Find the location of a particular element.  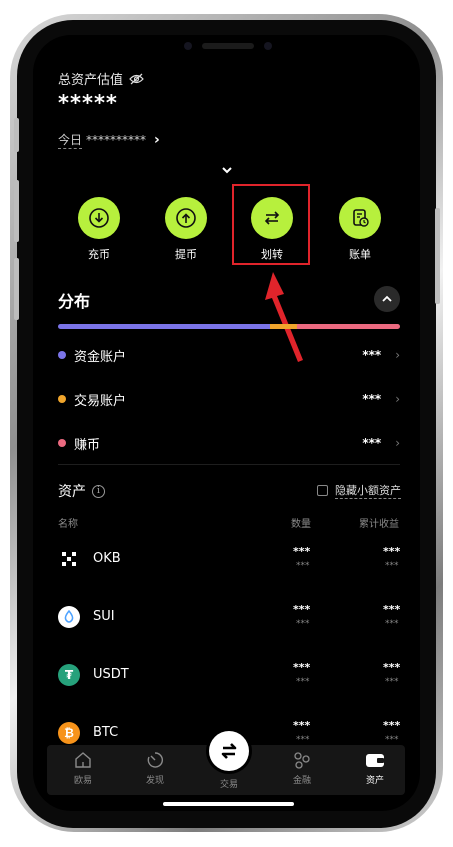

finance-icon is located at coordinates (302, 760).